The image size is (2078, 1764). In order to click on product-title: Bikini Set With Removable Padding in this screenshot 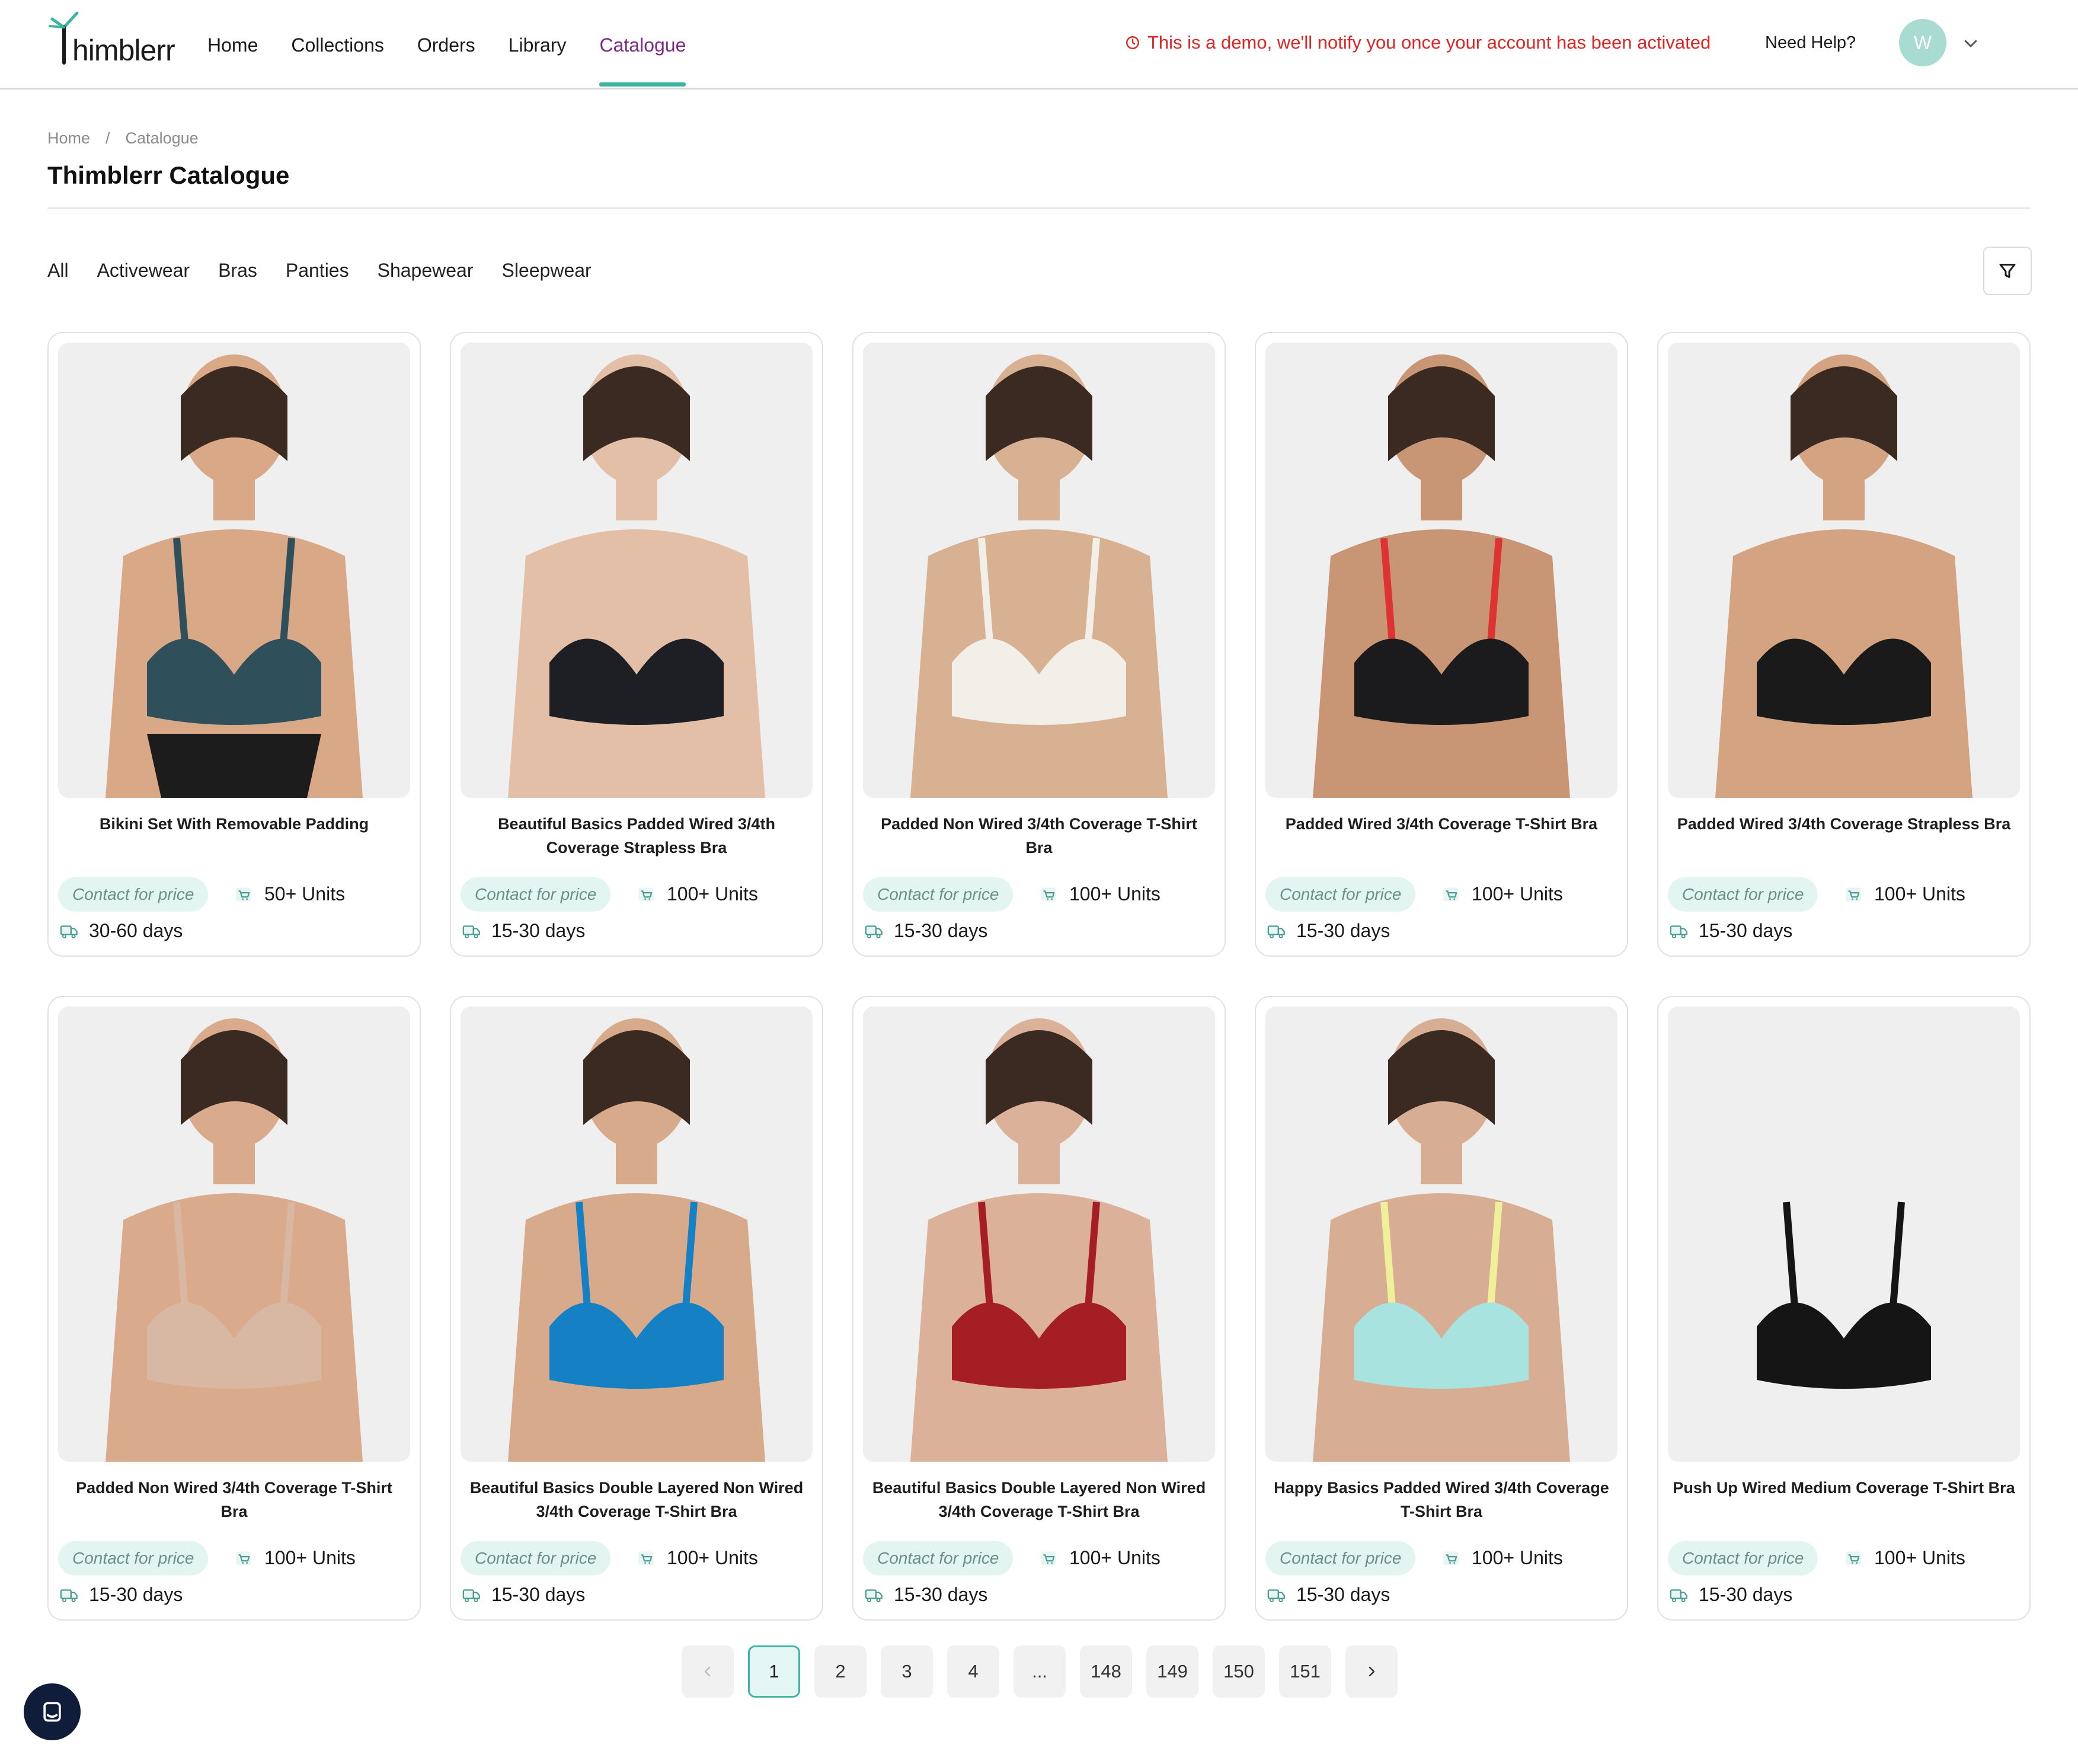, I will do `click(234, 824)`.